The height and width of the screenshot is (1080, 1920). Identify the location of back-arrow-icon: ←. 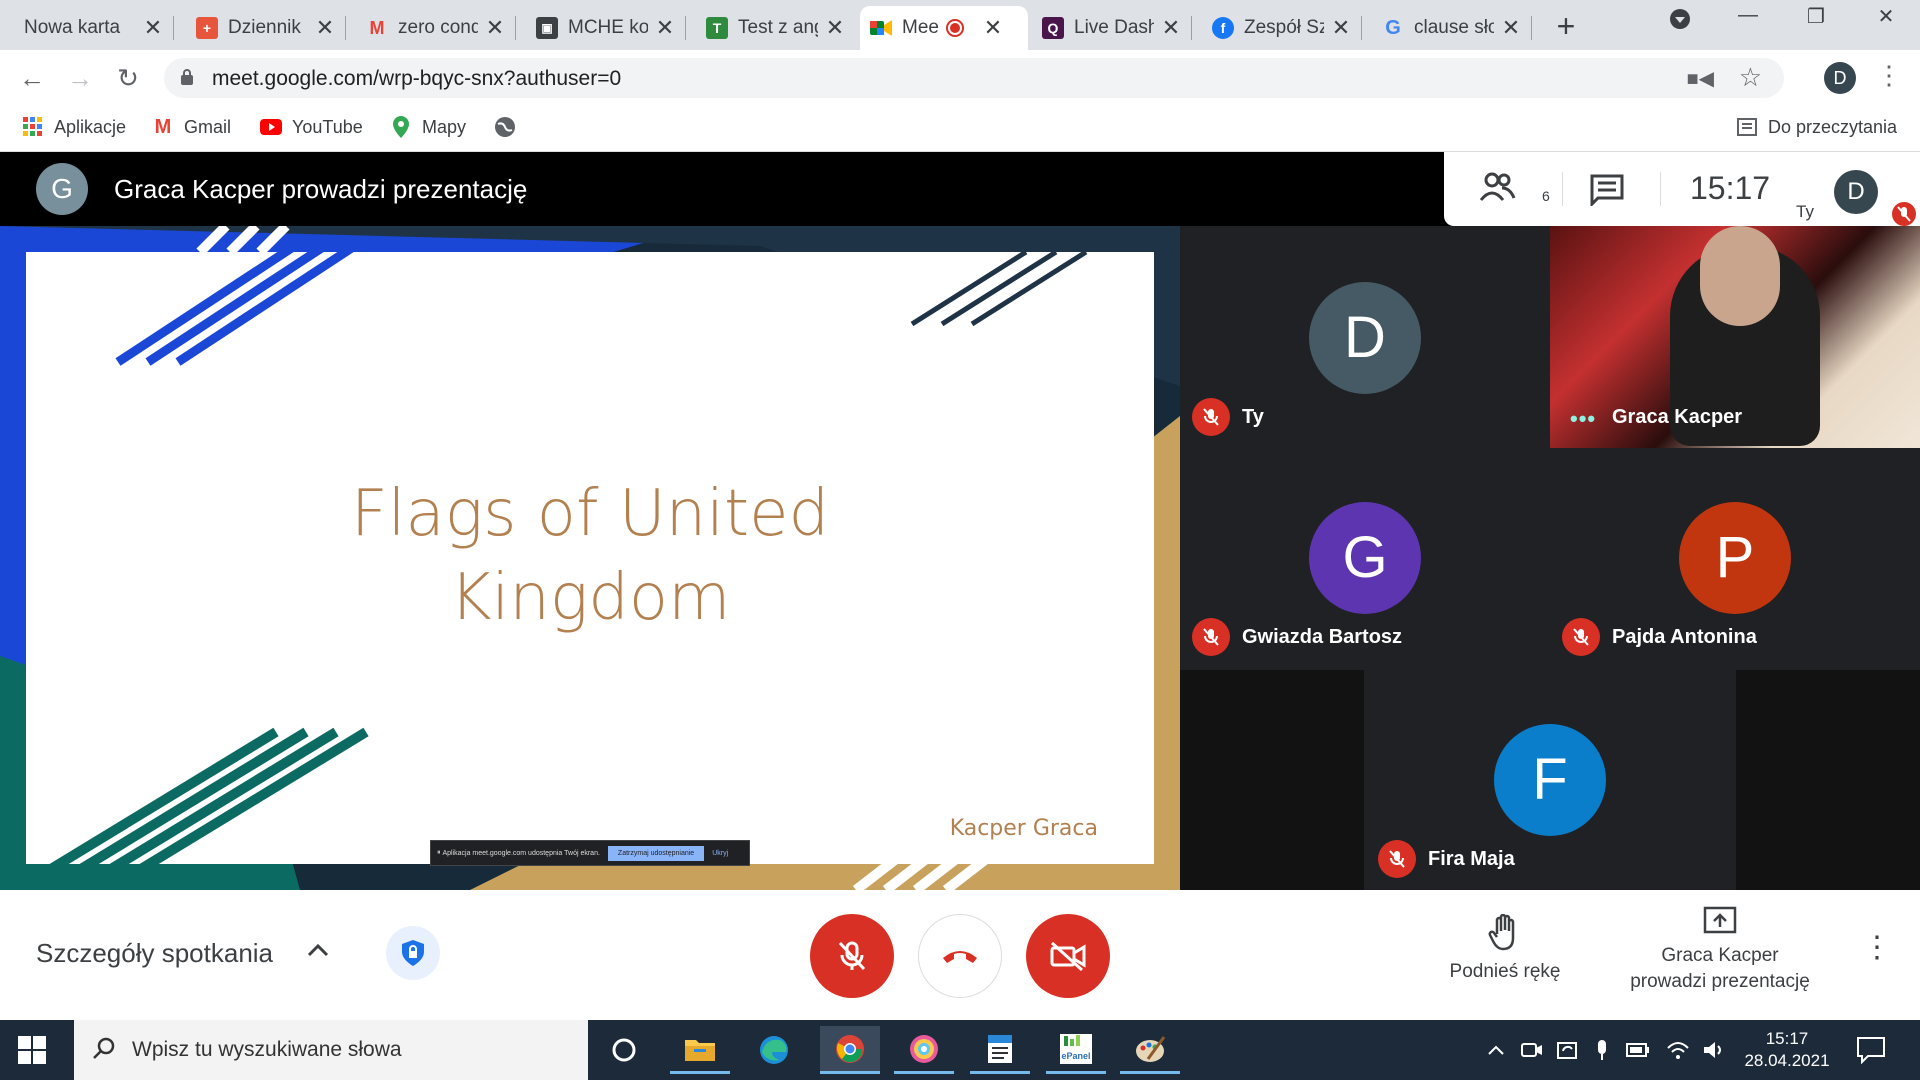
(32, 78).